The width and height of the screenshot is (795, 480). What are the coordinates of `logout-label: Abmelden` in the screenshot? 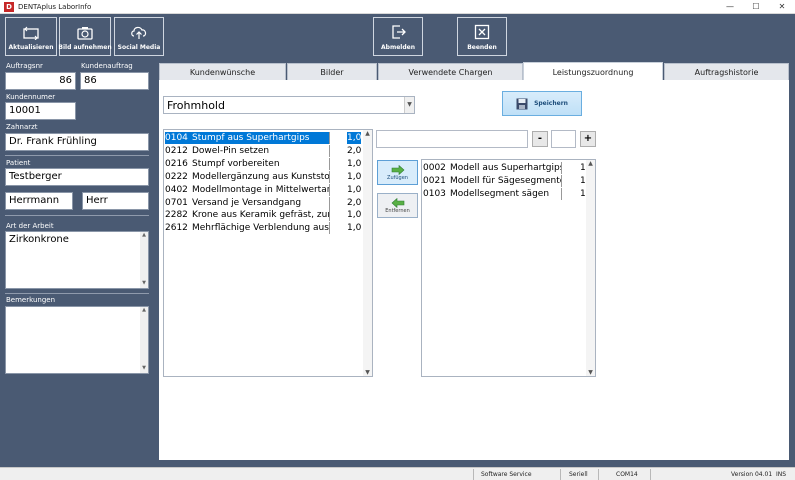 It's located at (398, 47).